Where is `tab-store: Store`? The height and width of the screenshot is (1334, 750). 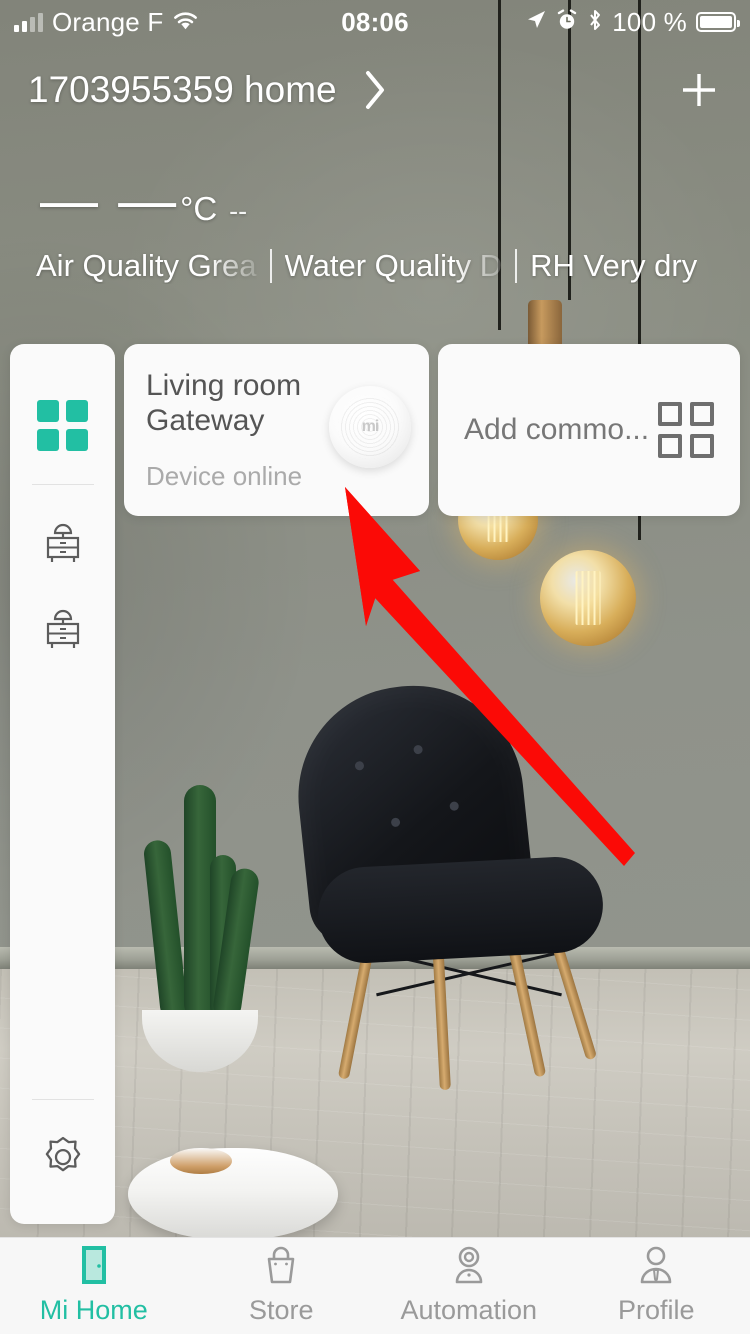
tab-store: Store is located at coordinates (282, 1286).